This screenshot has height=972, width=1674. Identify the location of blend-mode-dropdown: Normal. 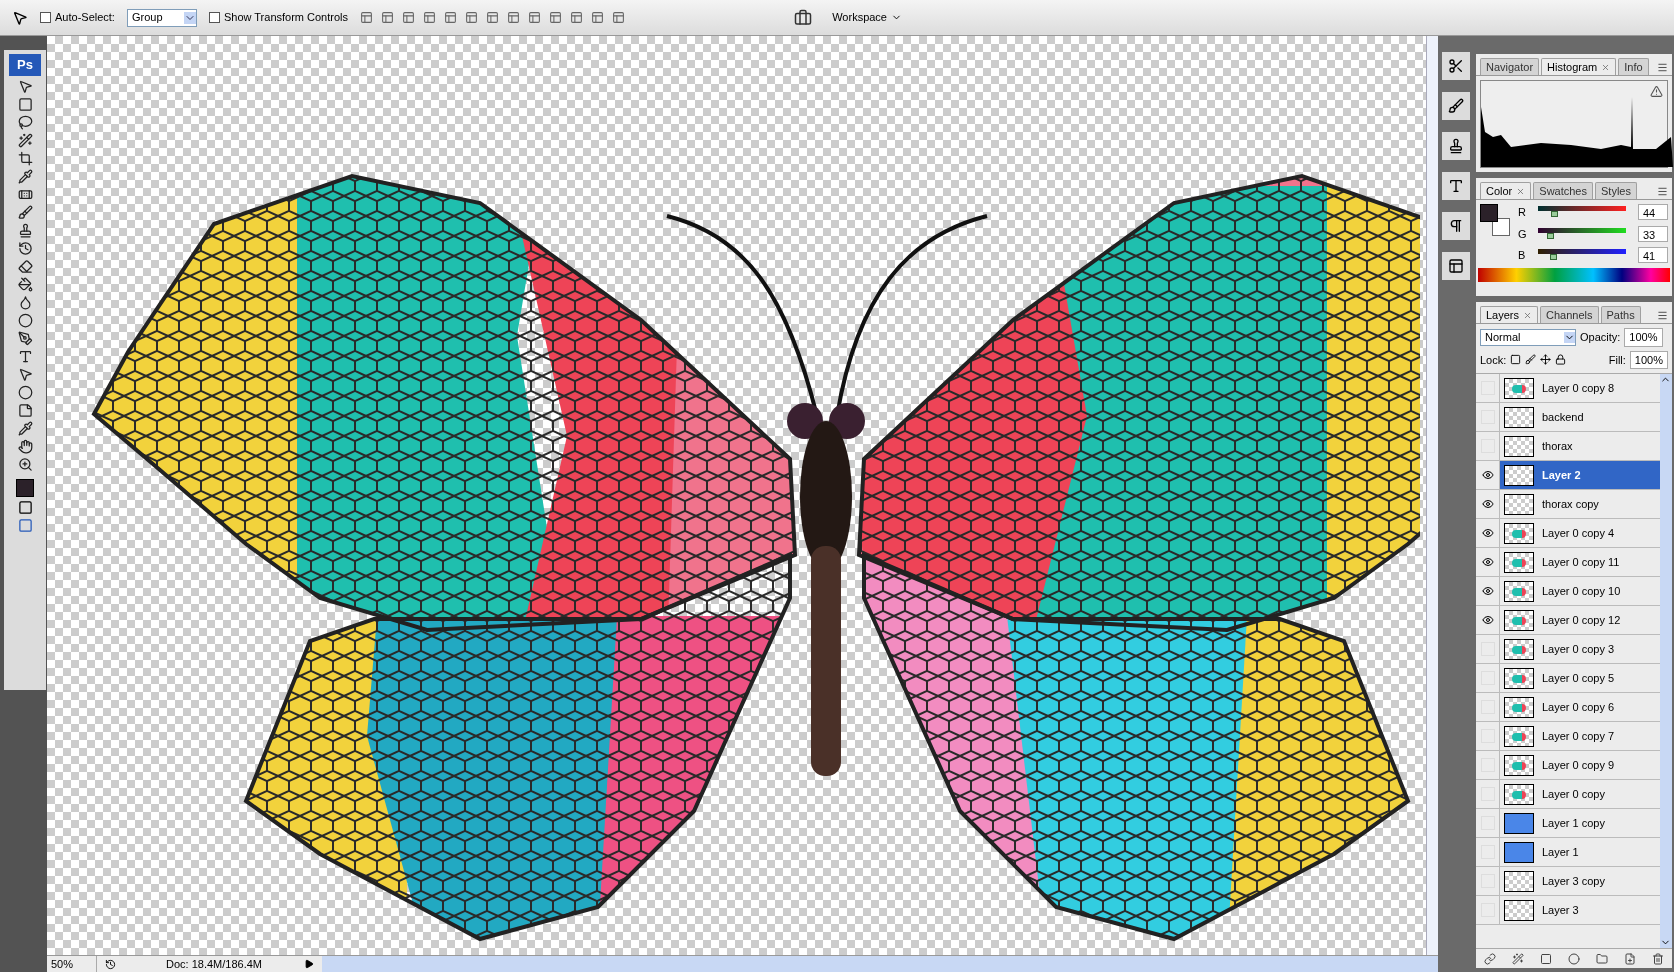
(1528, 337).